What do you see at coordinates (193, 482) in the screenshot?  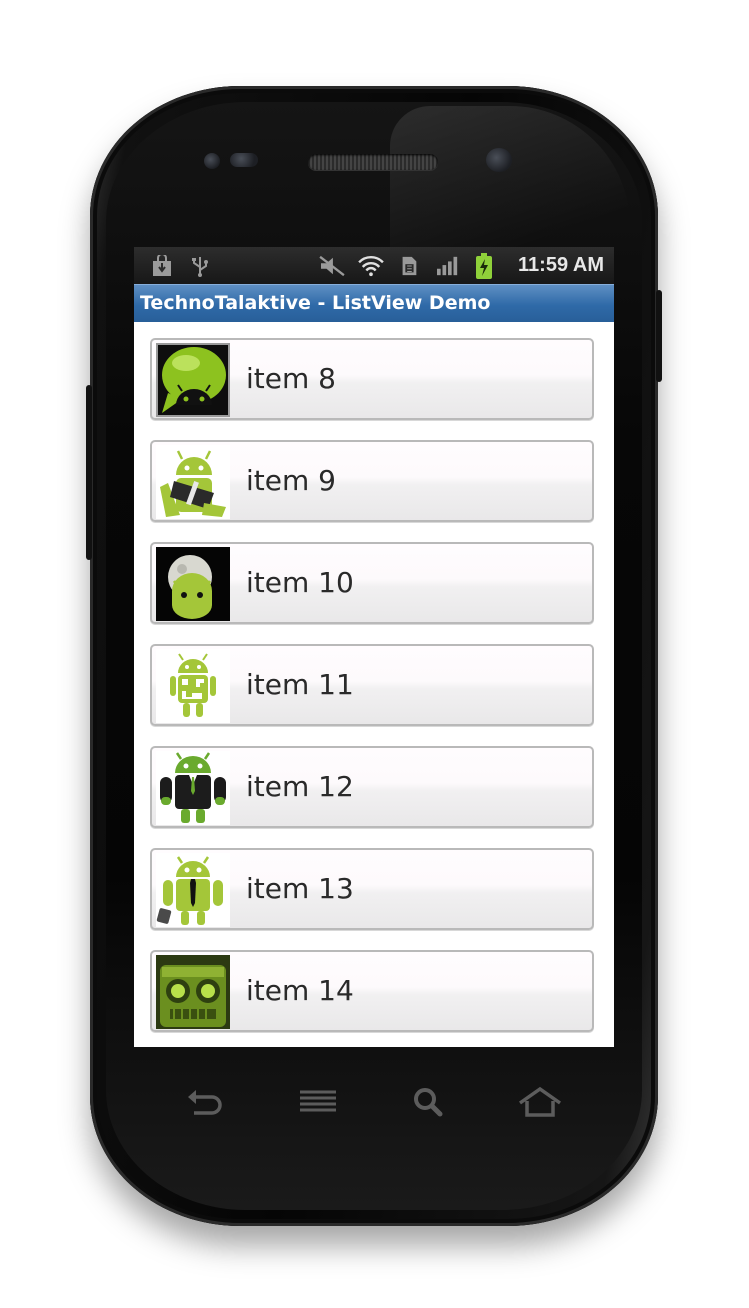 I see `android-ninja-icon` at bounding box center [193, 482].